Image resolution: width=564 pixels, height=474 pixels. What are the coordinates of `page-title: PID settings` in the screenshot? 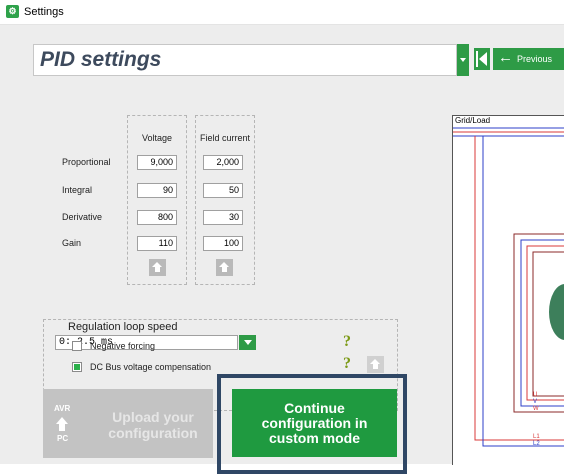 It's located at (101, 59).